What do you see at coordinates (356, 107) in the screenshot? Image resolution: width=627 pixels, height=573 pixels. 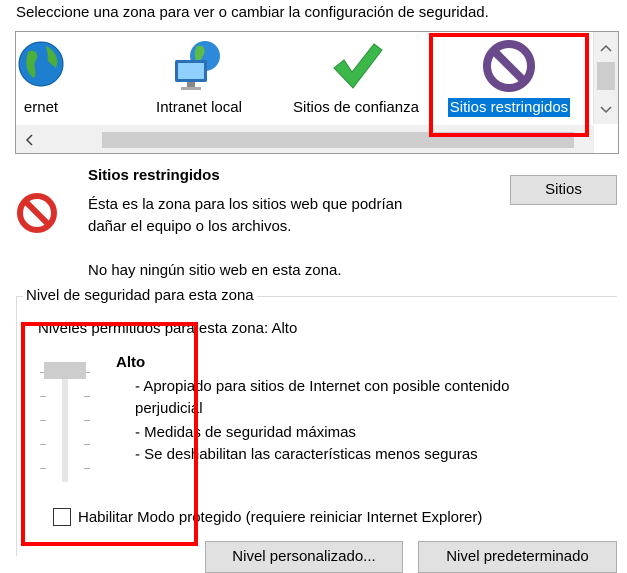 I see `zone-label: Sitios de confianza` at bounding box center [356, 107].